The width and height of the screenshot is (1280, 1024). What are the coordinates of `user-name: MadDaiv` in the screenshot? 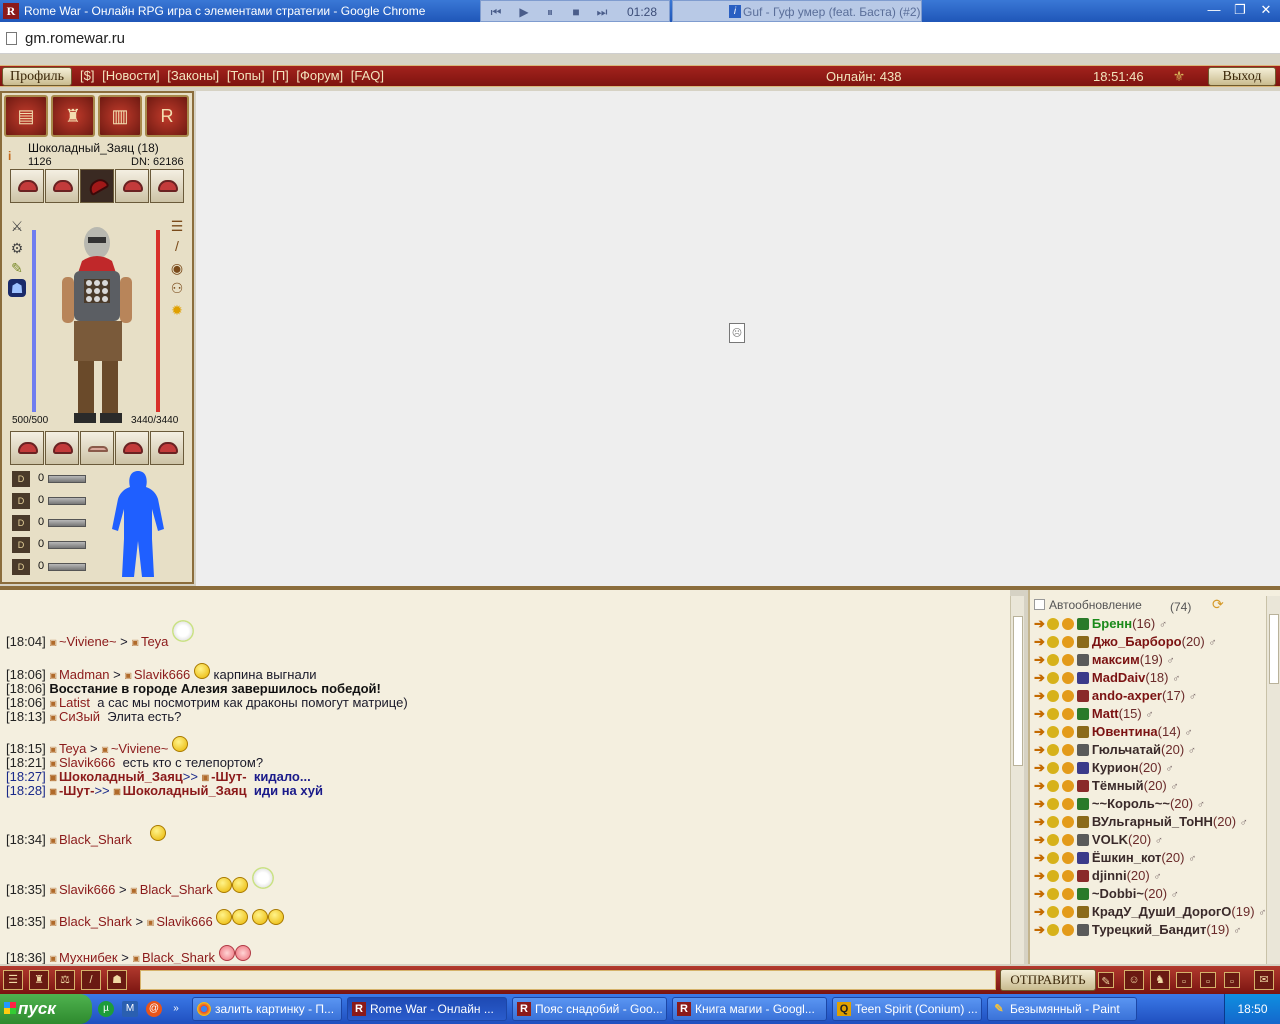 It's located at (1118, 677).